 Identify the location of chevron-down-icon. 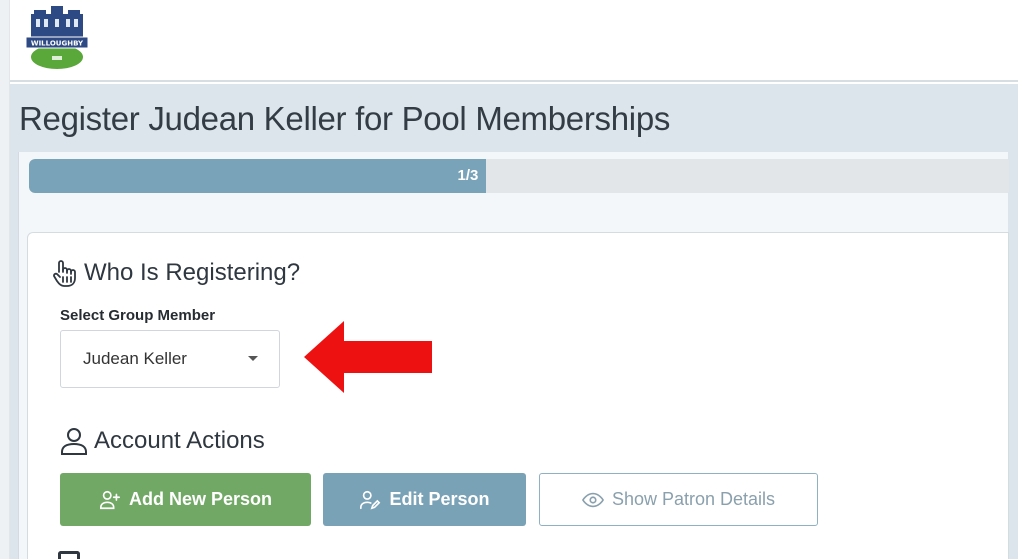
(253, 358).